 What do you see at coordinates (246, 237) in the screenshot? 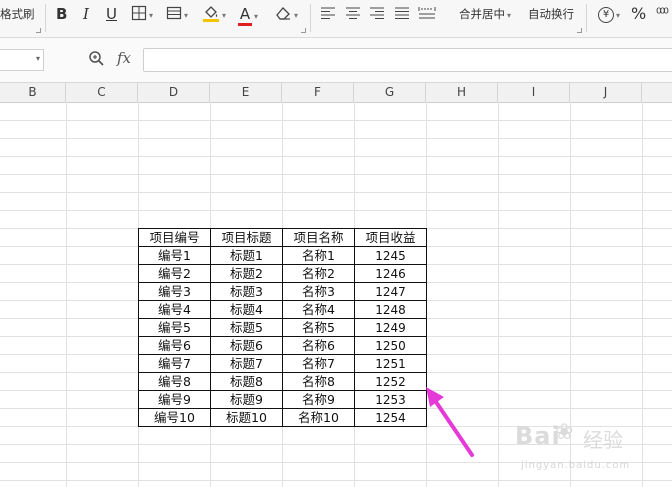
I see `table-header-cell: 项目标题` at bounding box center [246, 237].